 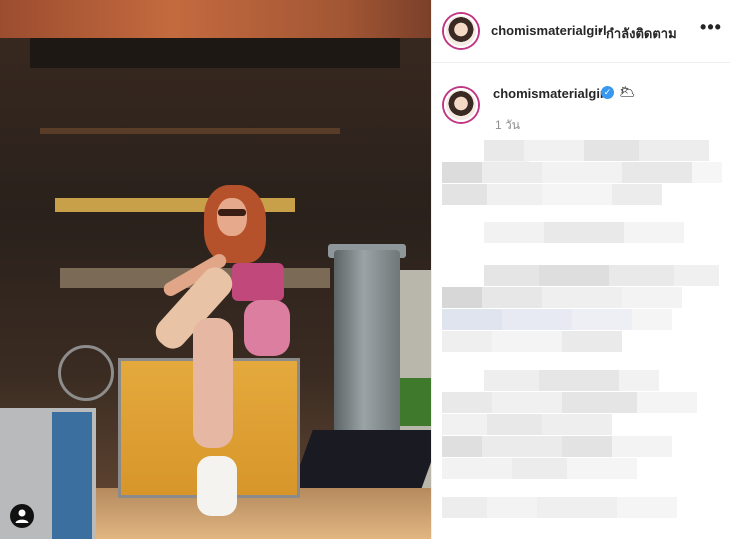 I want to click on post-header: chomismaterialgirl • กำลังติดตาม •••, so click(x=581, y=31).